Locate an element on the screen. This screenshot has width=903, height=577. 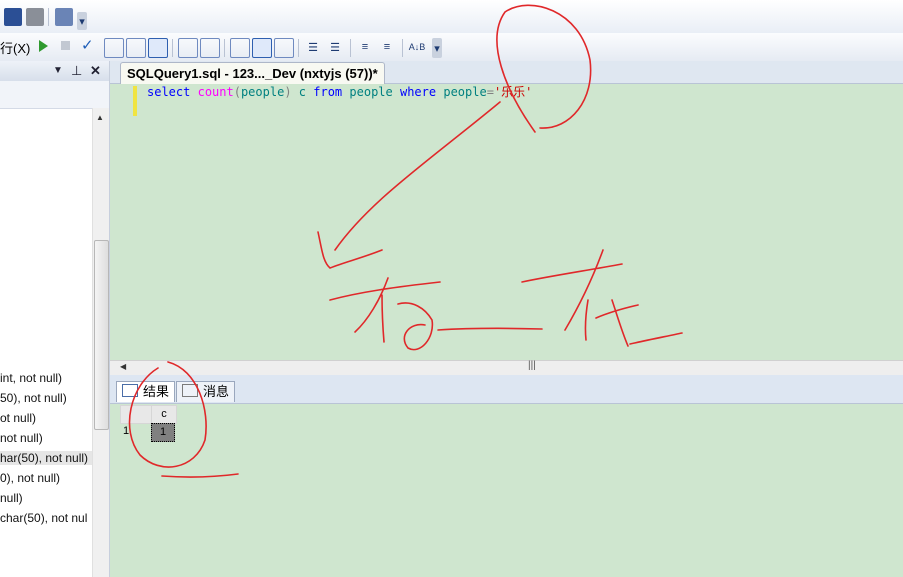
query-options-icon is located at coordinates (240, 48).